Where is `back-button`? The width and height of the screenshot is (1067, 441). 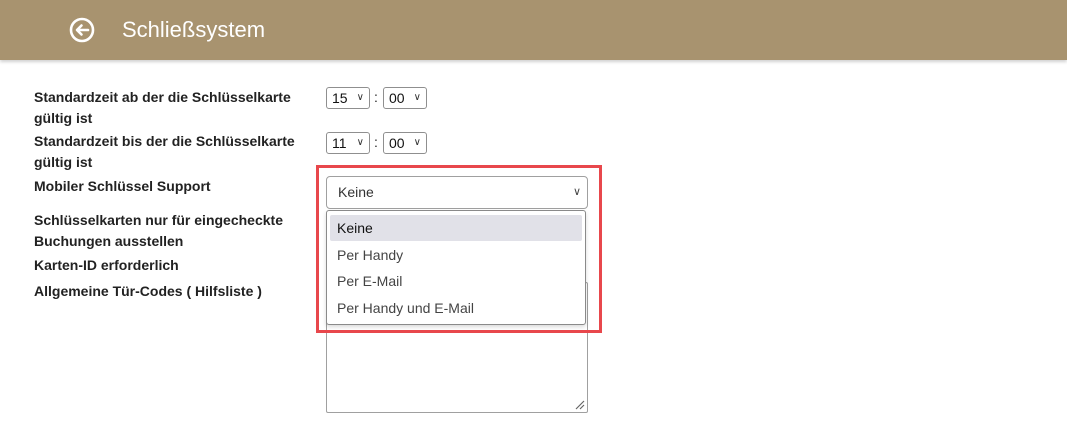
back-button is located at coordinates (82, 30).